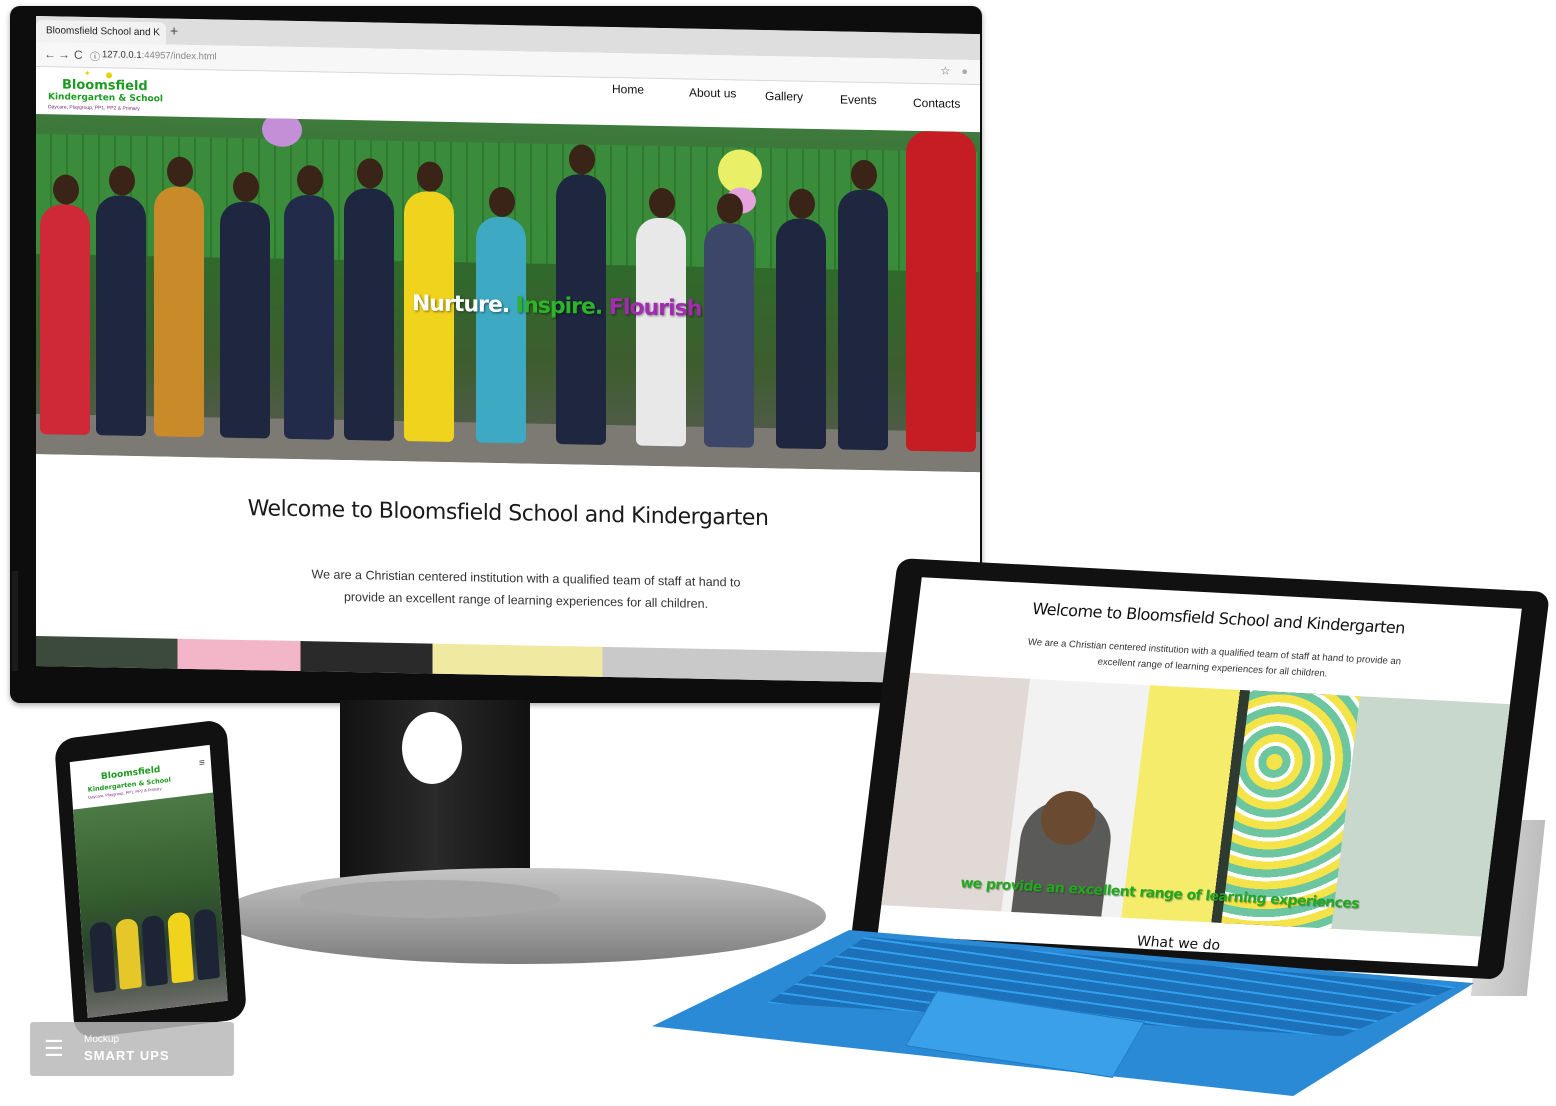 This screenshot has width=1556, height=1106. What do you see at coordinates (154, 1055) in the screenshot?
I see `watermark-word2: UPS` at bounding box center [154, 1055].